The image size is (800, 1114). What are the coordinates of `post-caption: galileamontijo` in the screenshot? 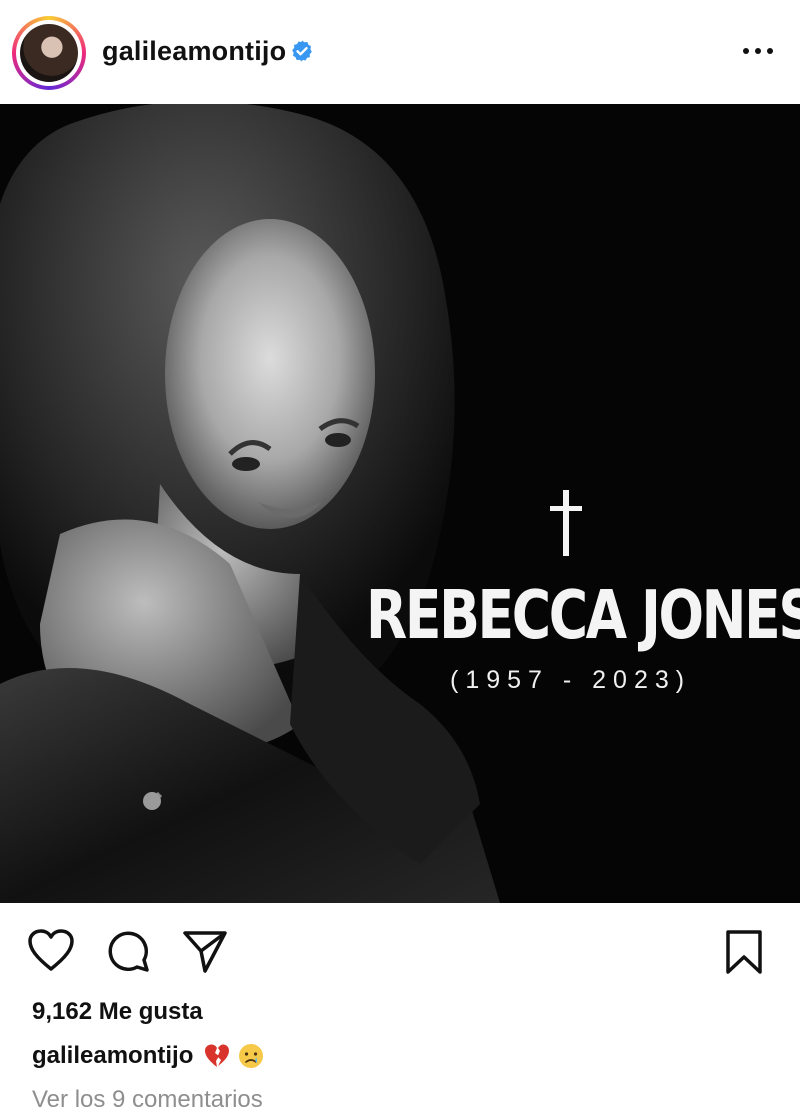 It's located at (151, 1056).